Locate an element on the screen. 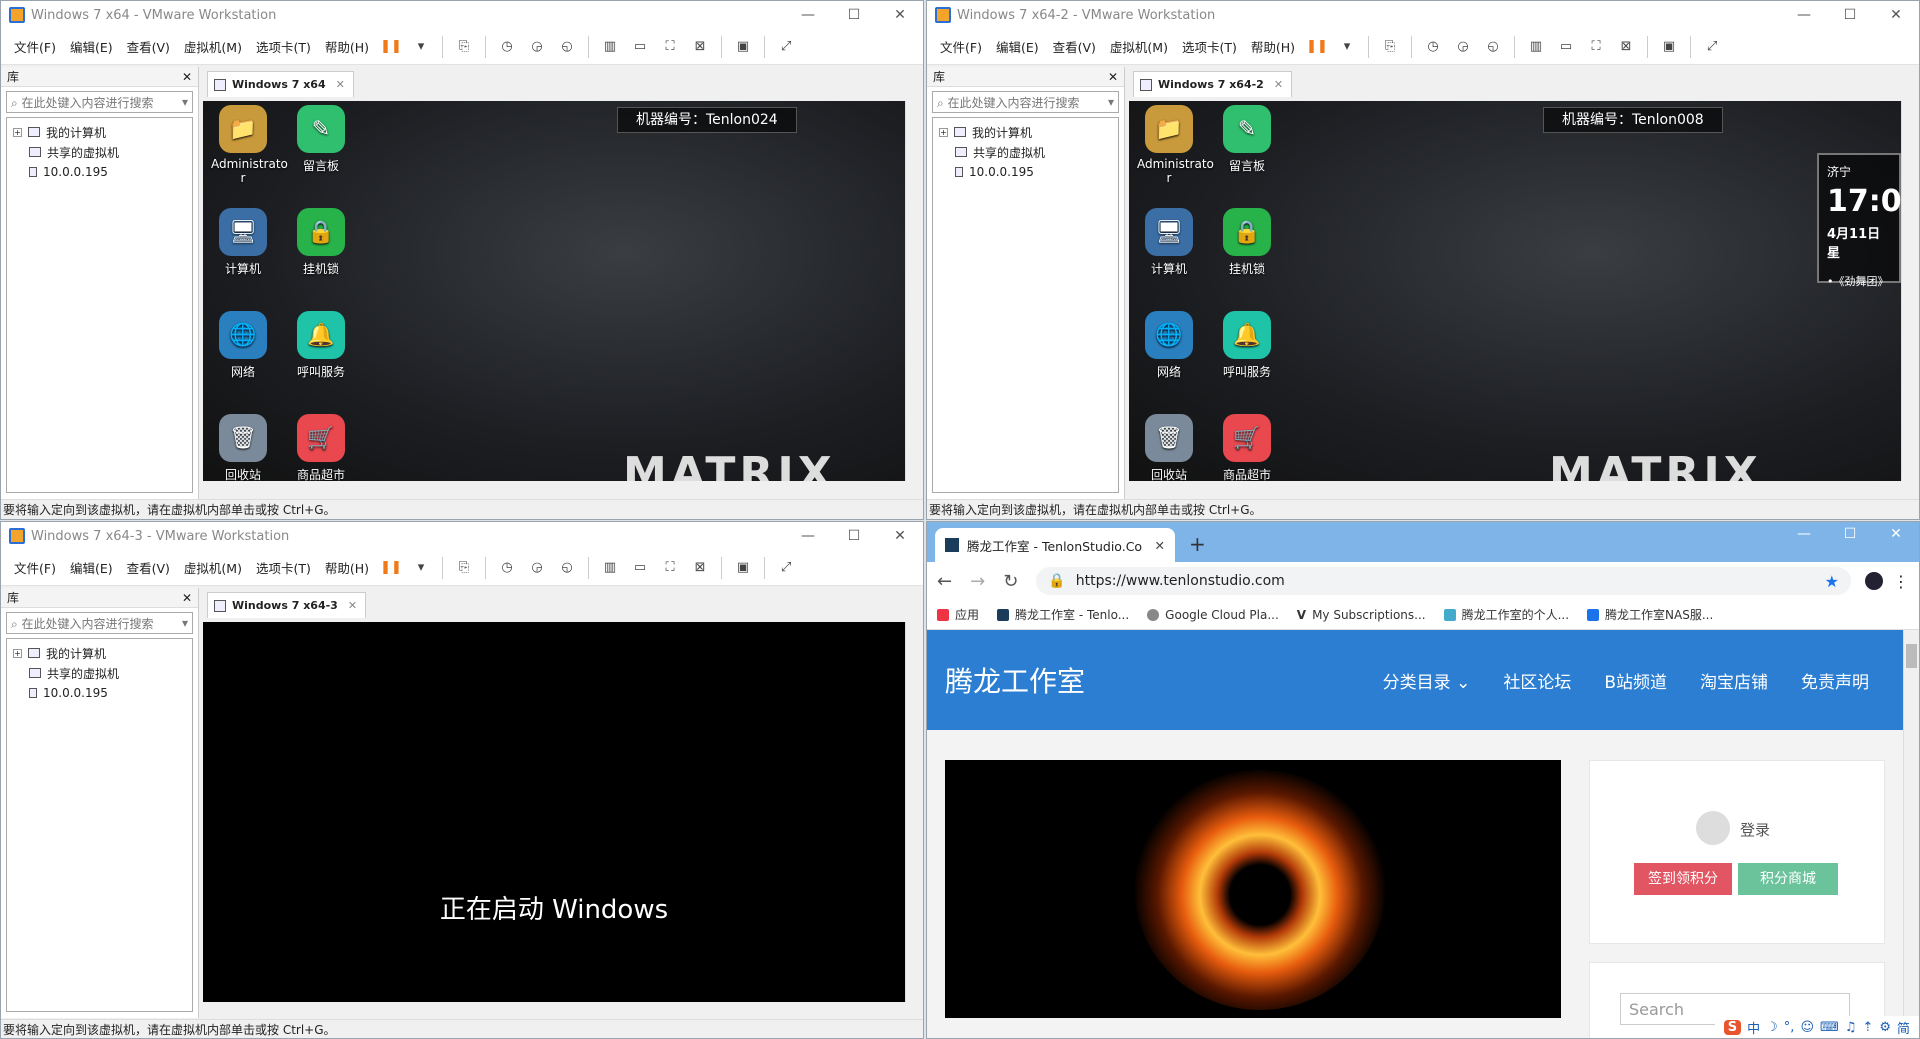  nav-categories: 分类目录 ⌄ is located at coordinates (1427, 680).